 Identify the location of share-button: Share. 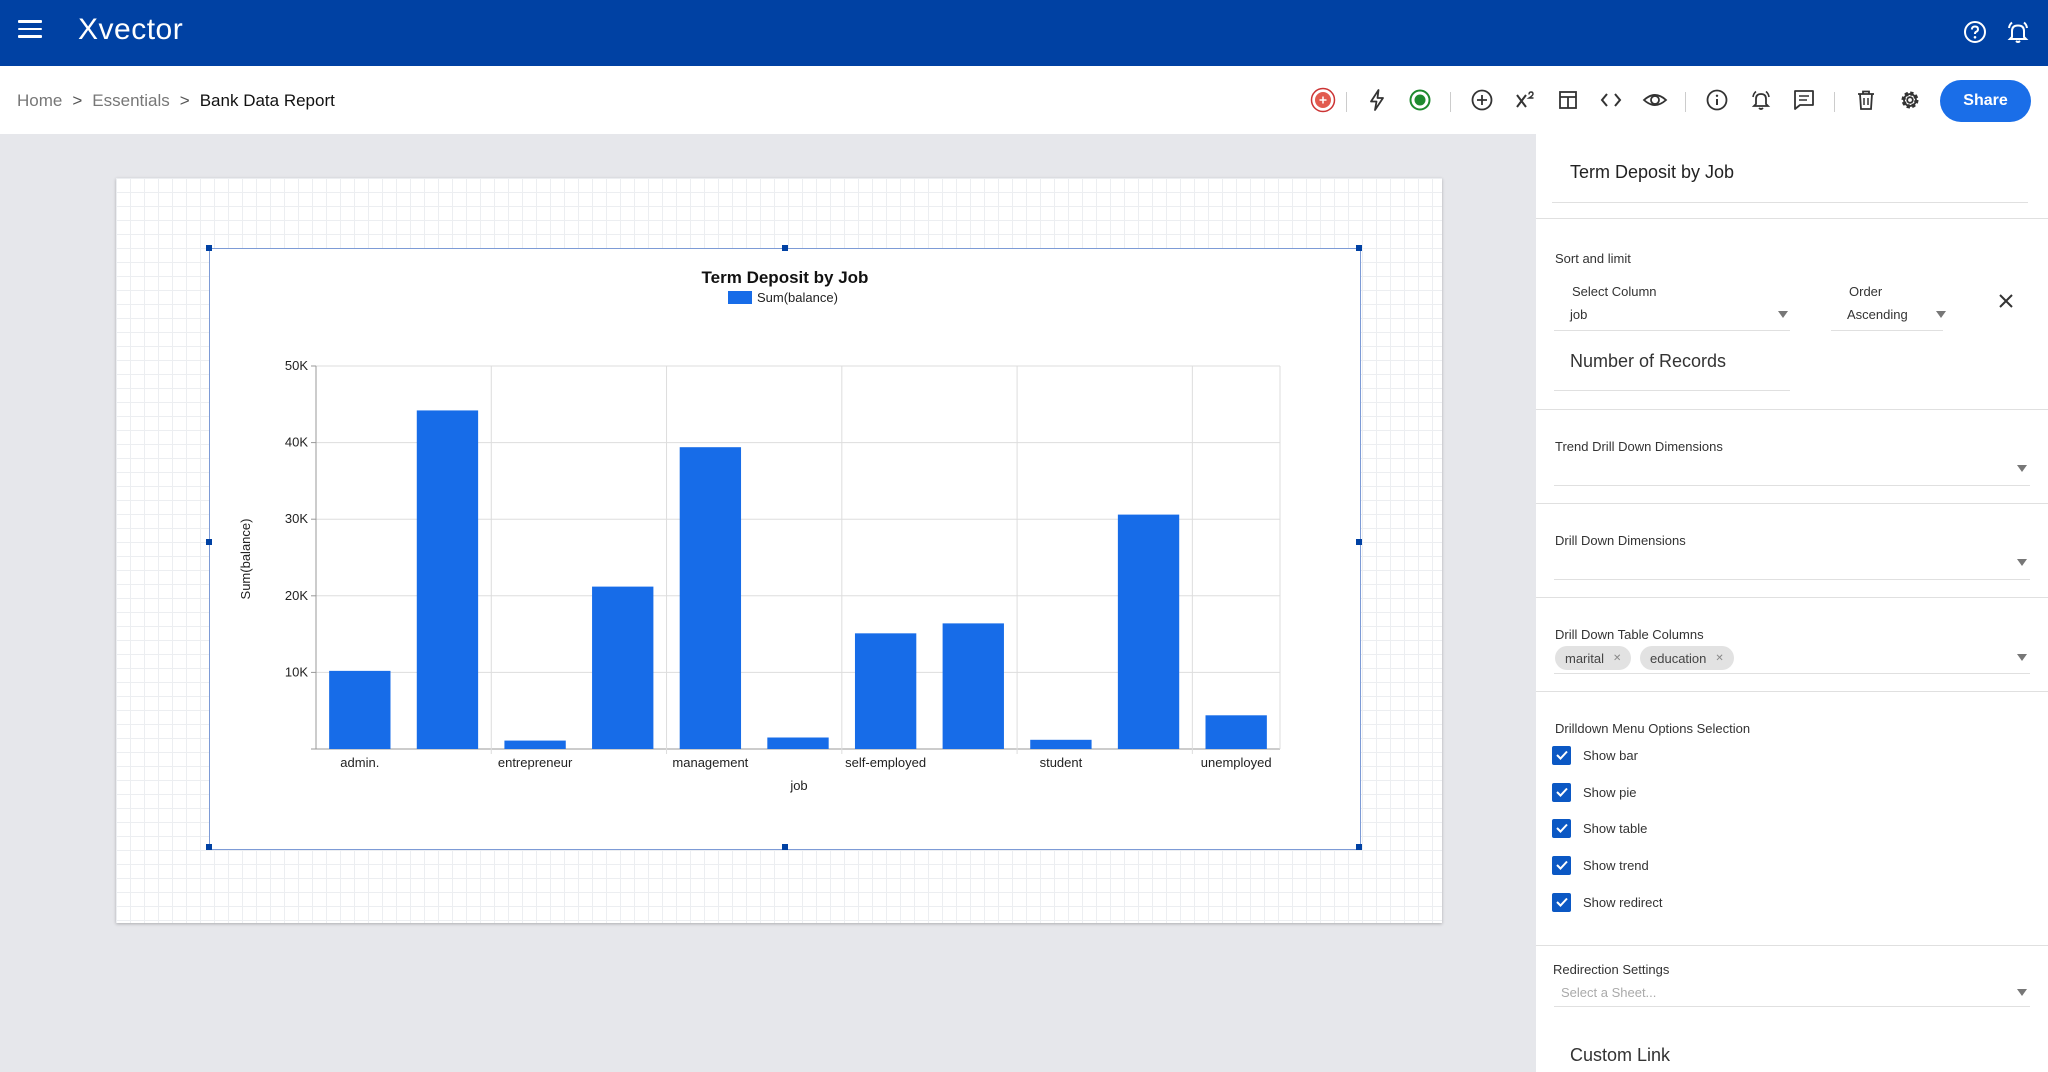
(1985, 101).